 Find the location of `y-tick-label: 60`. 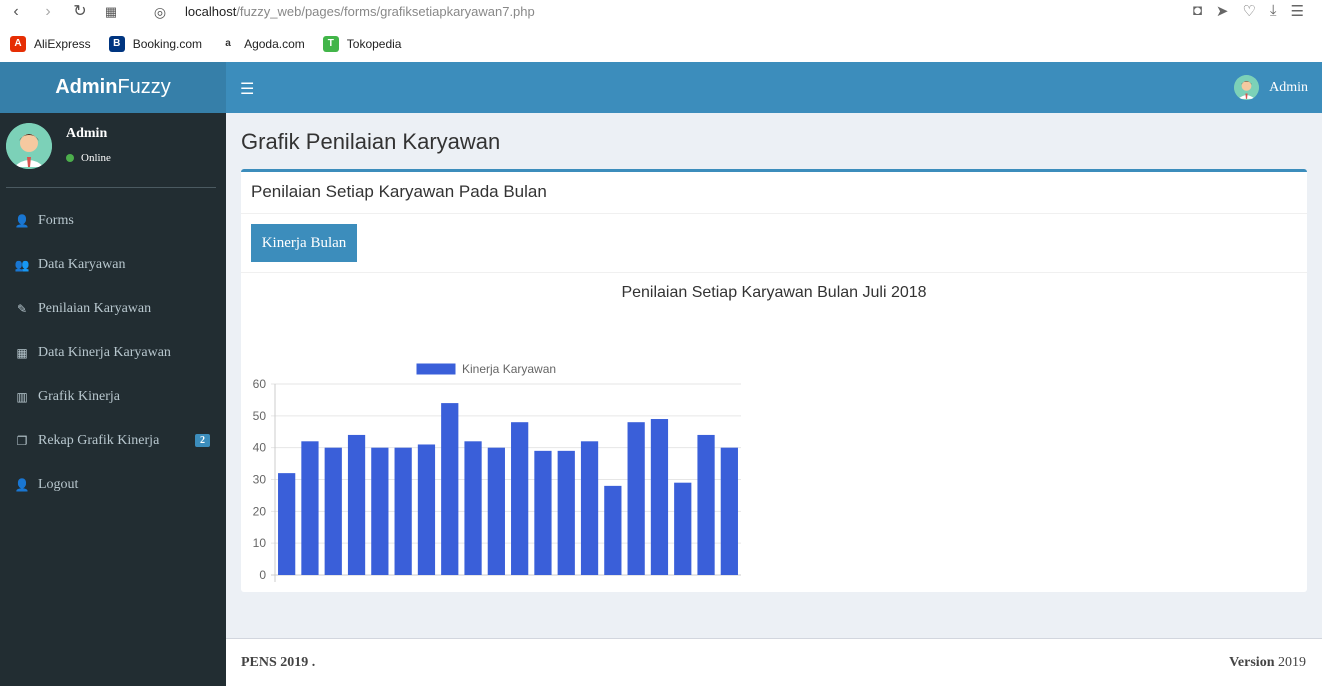

y-tick-label: 60 is located at coordinates (260, 384).